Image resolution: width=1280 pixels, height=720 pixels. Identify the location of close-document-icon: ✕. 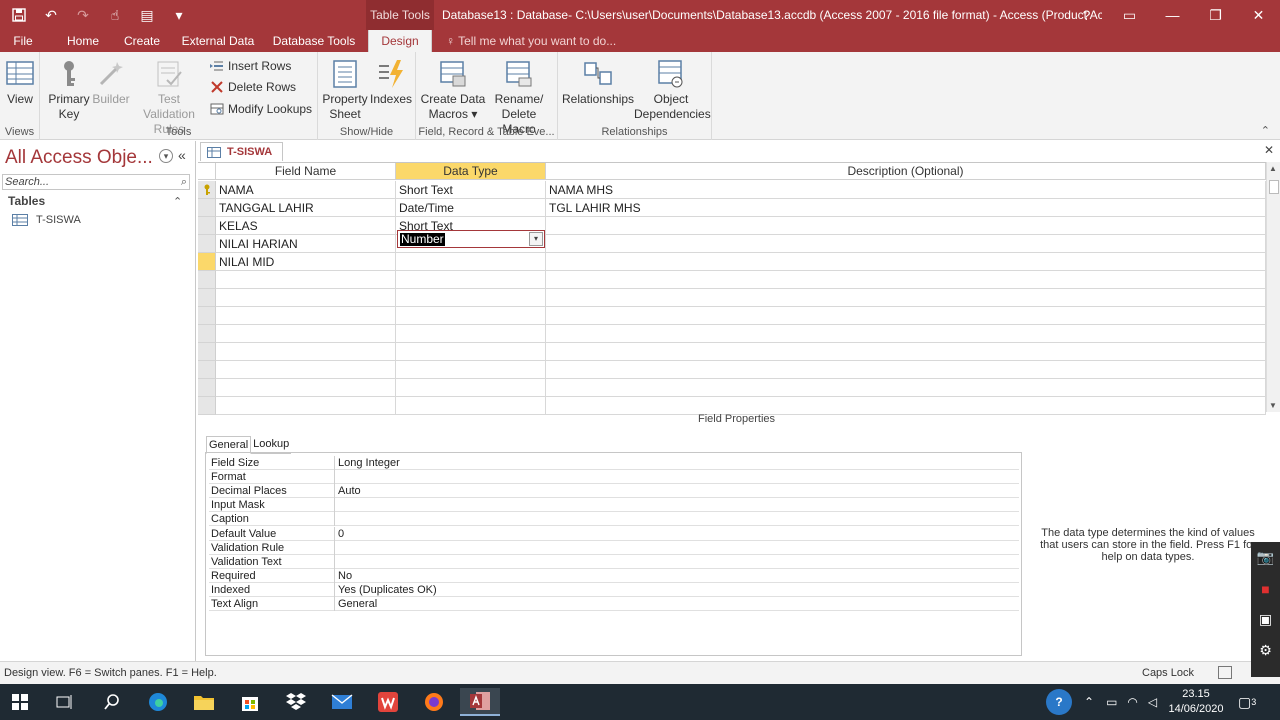
(1269, 150).